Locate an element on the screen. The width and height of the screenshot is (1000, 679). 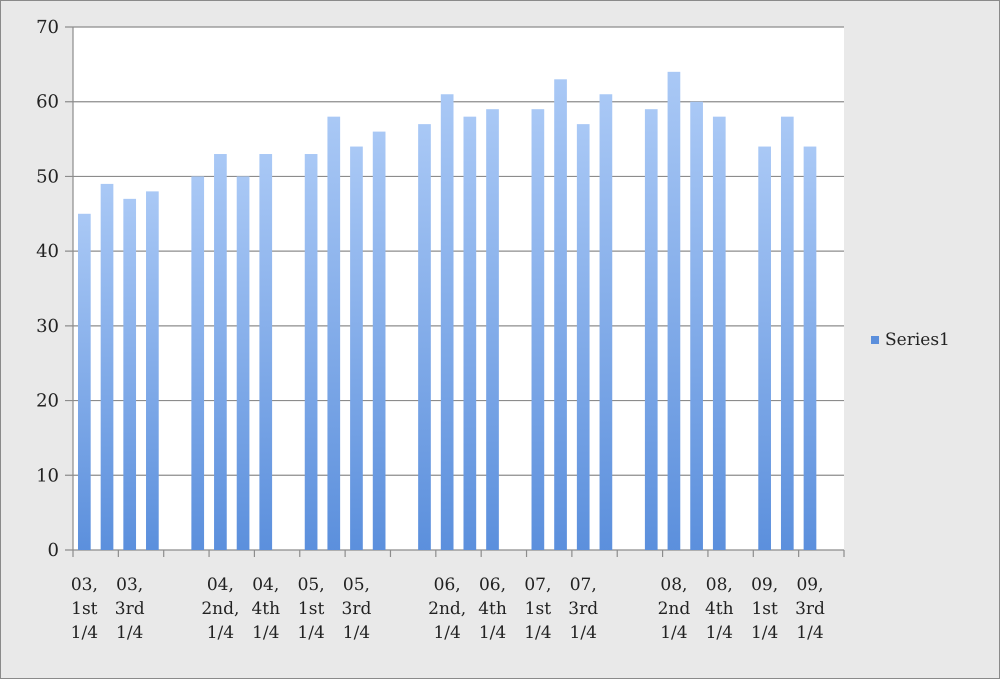
x-axis-label: 04, 2nd, 1/4 is located at coordinates (220, 609).